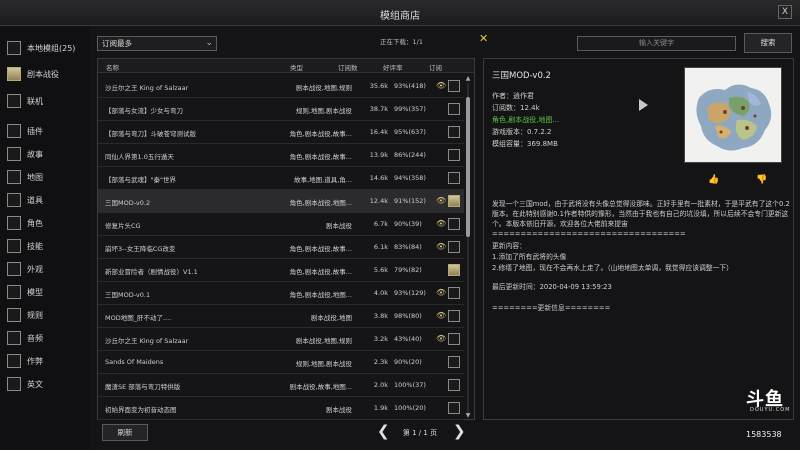  What do you see at coordinates (25, 246) in the screenshot?
I see `sidebar-item: 技能` at bounding box center [25, 246].